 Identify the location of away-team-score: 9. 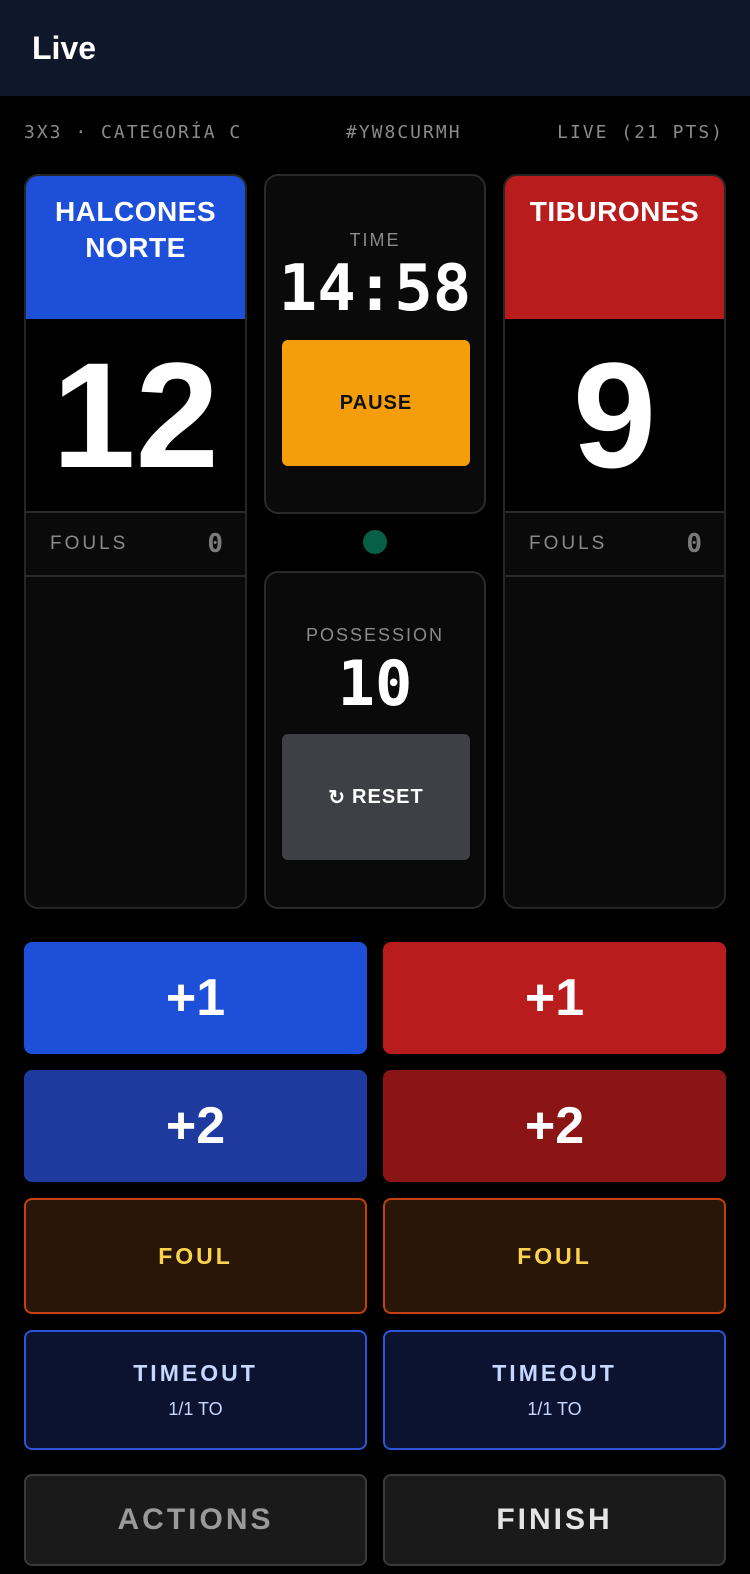
(614, 415).